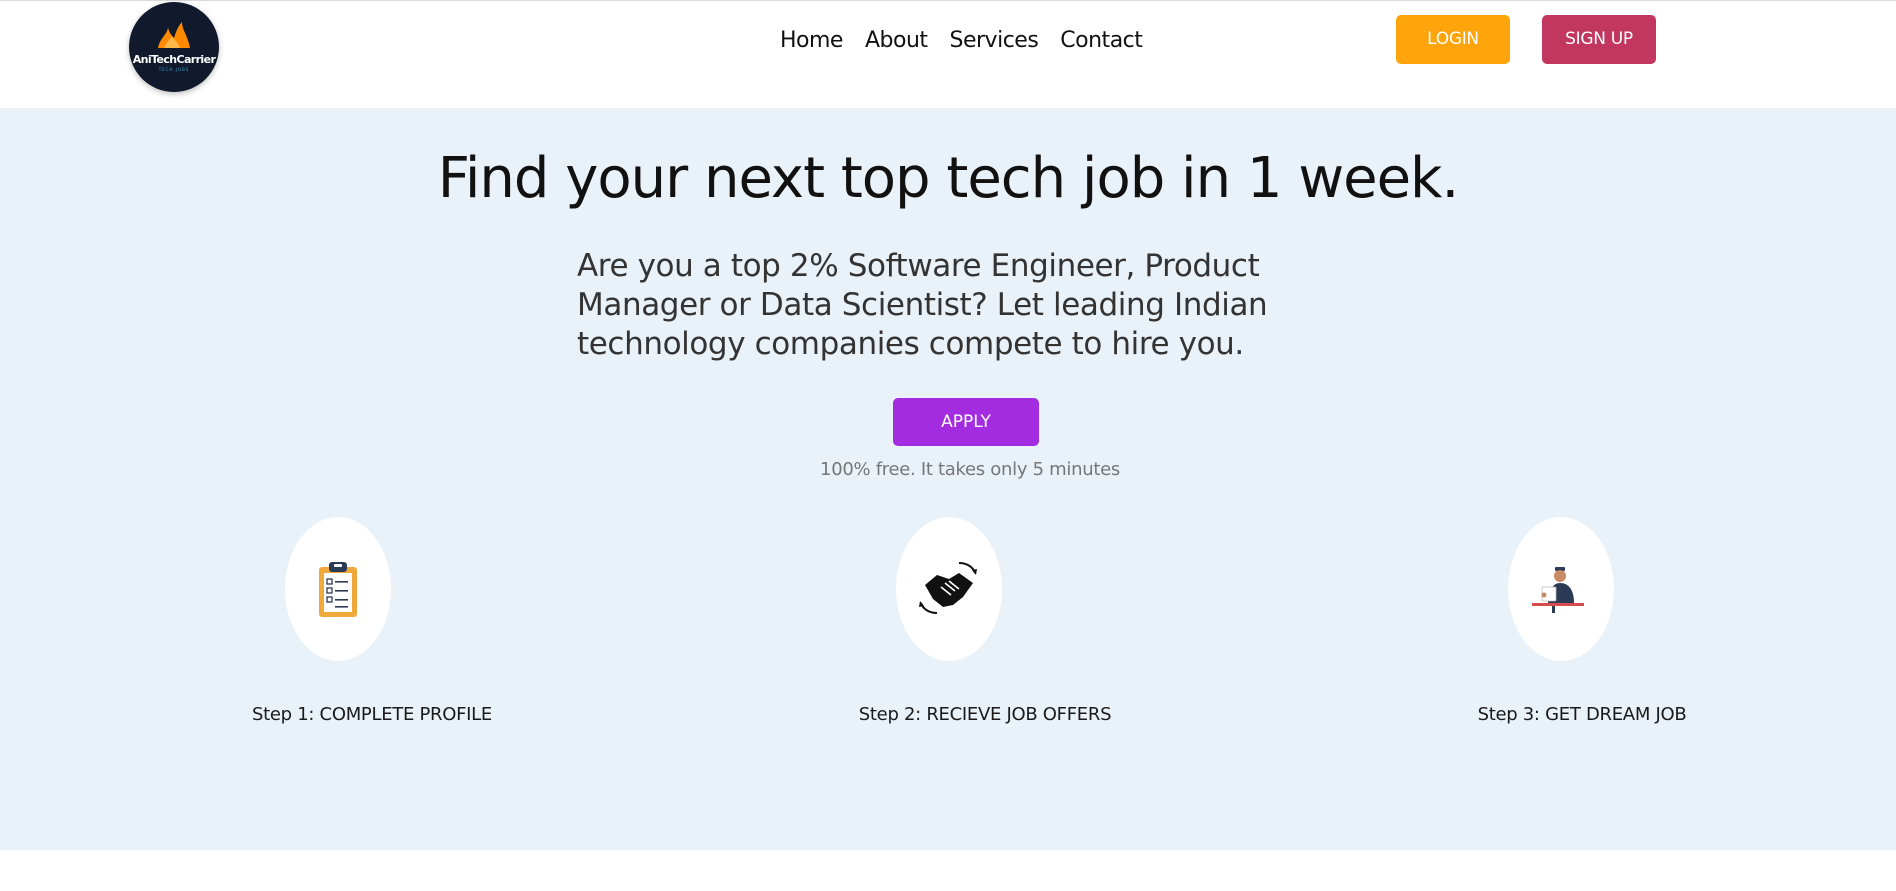 This screenshot has width=1896, height=891. Describe the element at coordinates (174, 69) in the screenshot. I see `brand-tagline: TECH JOBS` at that location.